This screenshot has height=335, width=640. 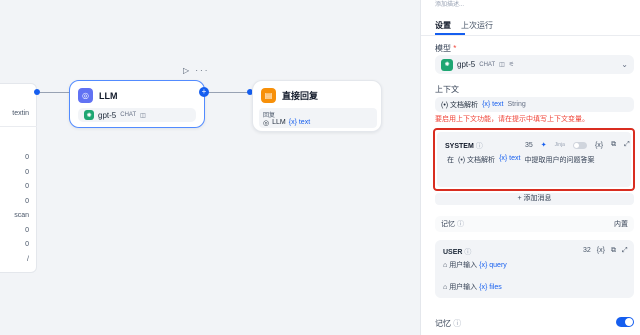 What do you see at coordinates (98, 95) in the screenshot?
I see `llm-node-header: ◎ LLM` at bounding box center [98, 95].